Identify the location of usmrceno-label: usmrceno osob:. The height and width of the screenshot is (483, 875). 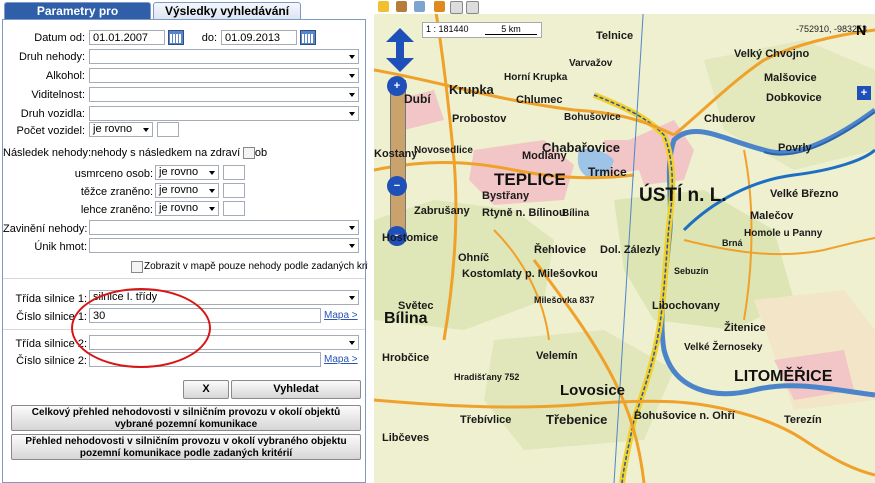
(113, 174).